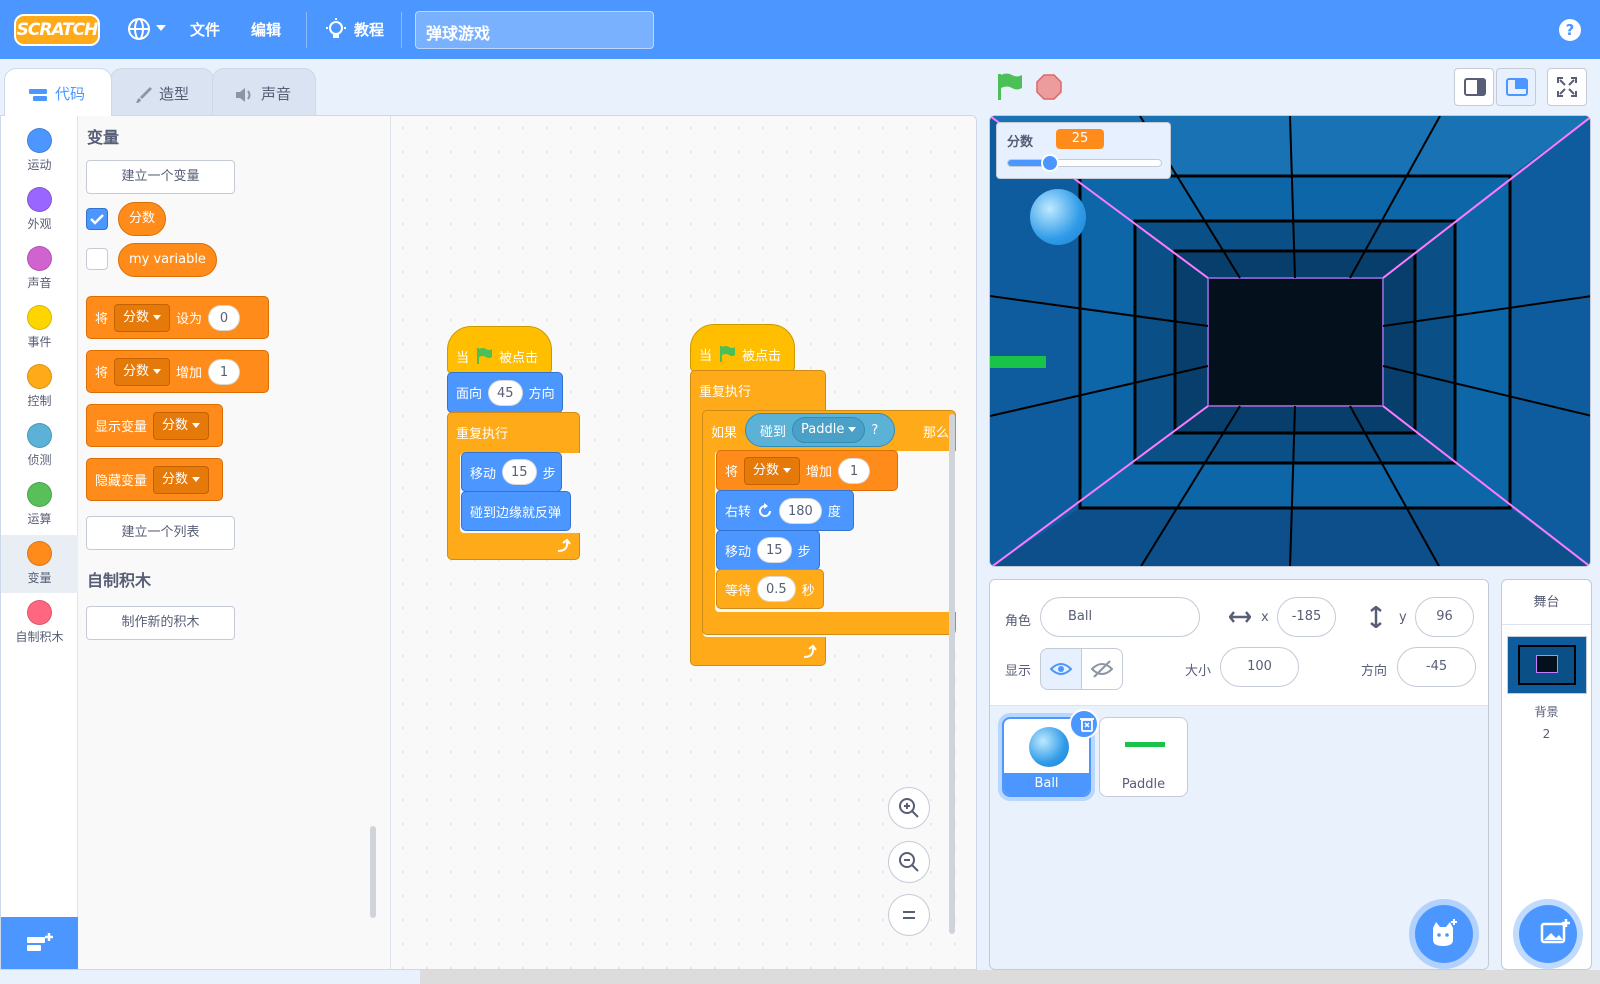 This screenshot has width=1600, height=984. I want to click on sprite-tile-ball: Ball, so click(1050, 753).